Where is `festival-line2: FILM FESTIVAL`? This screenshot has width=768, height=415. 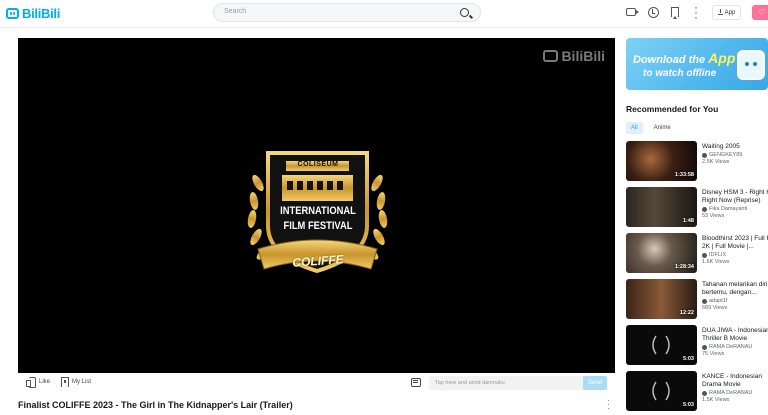
festival-line2: FILM FESTIVAL is located at coordinates (318, 226).